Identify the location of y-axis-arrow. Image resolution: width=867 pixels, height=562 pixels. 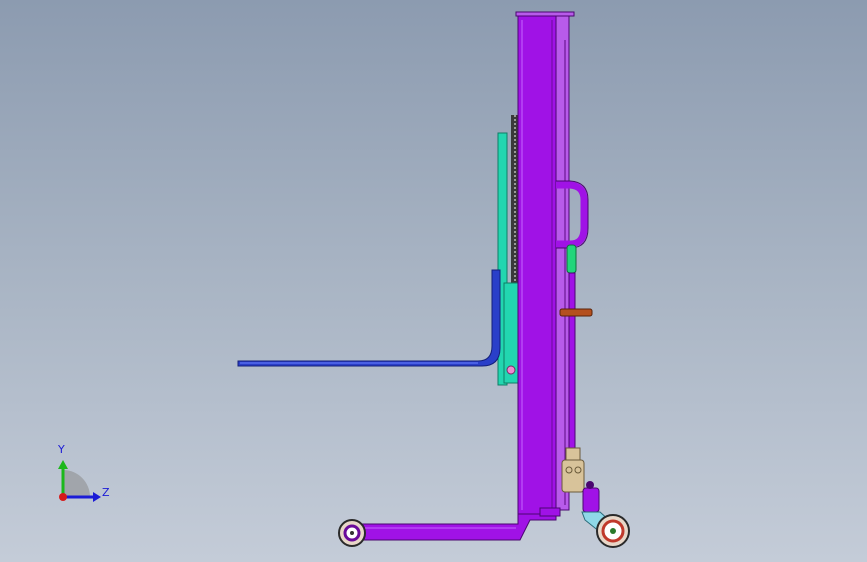
(63, 464).